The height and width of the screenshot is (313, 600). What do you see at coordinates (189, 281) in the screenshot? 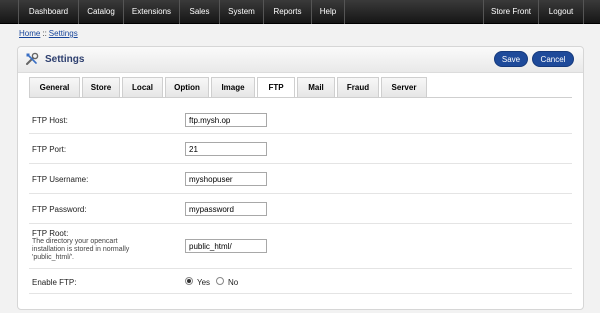
I see `enable-ftp-yes-radio` at bounding box center [189, 281].